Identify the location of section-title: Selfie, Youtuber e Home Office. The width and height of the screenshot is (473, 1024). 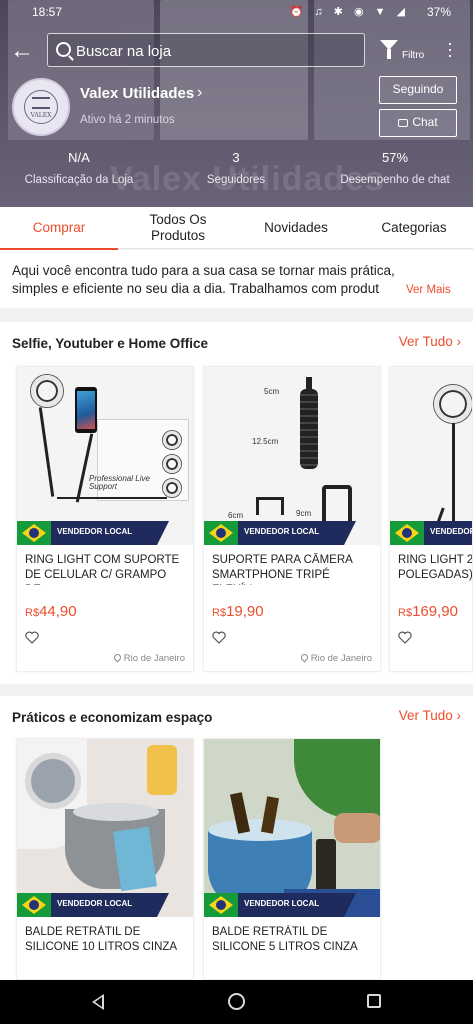
(110, 343).